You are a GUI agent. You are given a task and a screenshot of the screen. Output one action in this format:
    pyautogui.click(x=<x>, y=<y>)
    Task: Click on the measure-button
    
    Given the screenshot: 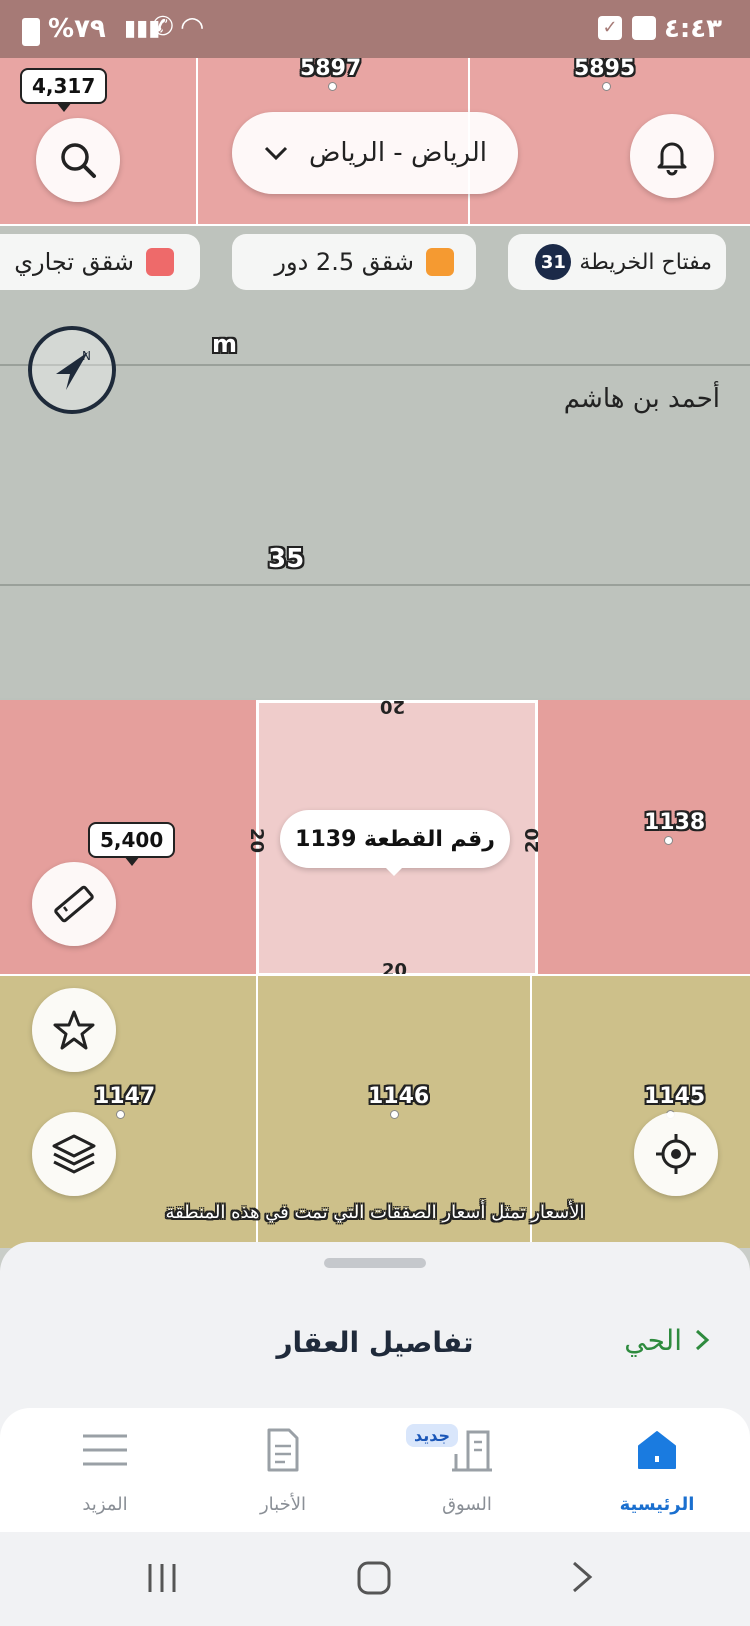 What is the action you would take?
    pyautogui.click(x=74, y=904)
    